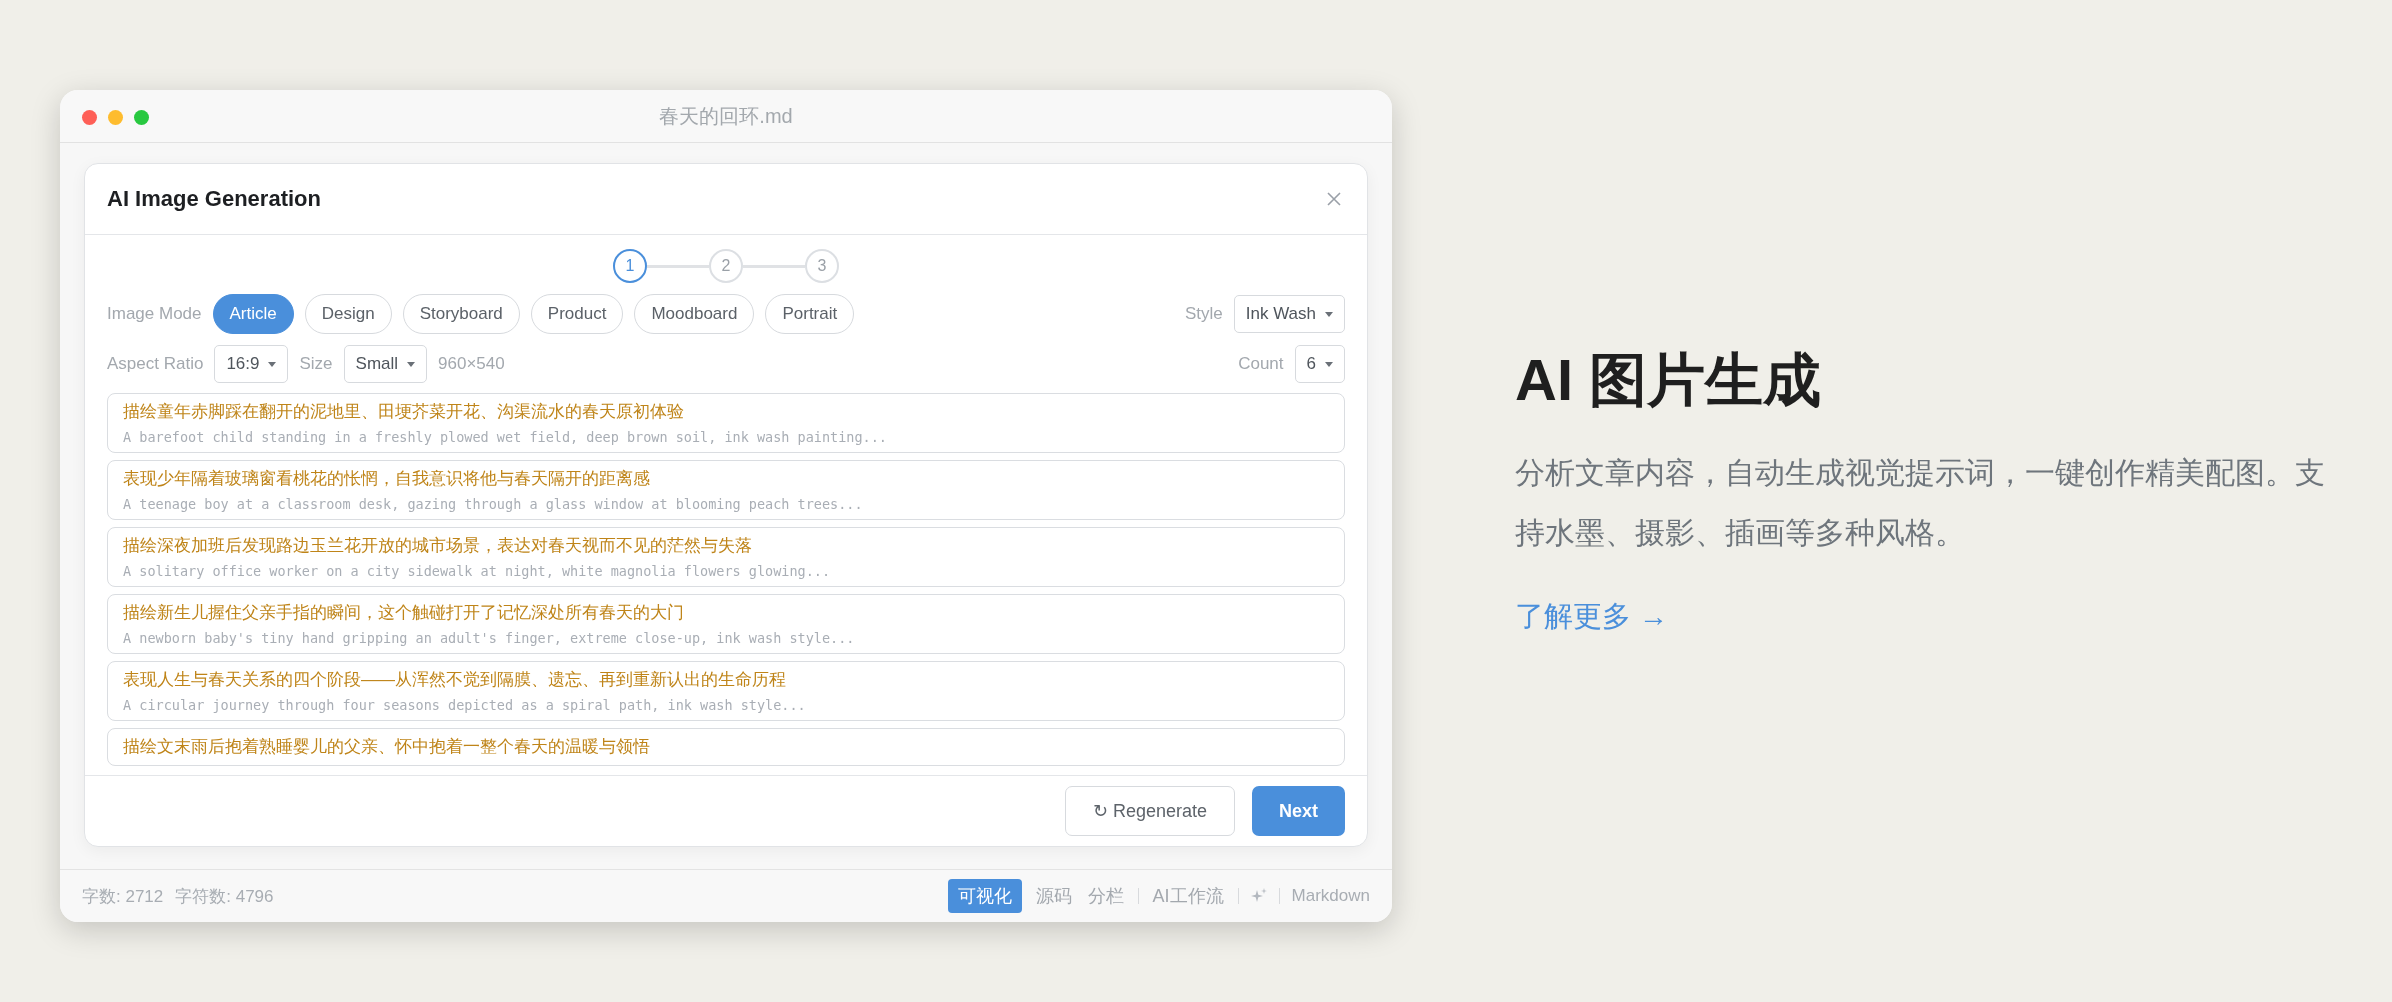 This screenshot has width=2392, height=1002. Describe the element at coordinates (387, 479) in the screenshot. I see `prompt-title: 表现少年隔着玻璃窗看桃花的怅惘，自我意识将他与春天隔开的距离感` at that location.